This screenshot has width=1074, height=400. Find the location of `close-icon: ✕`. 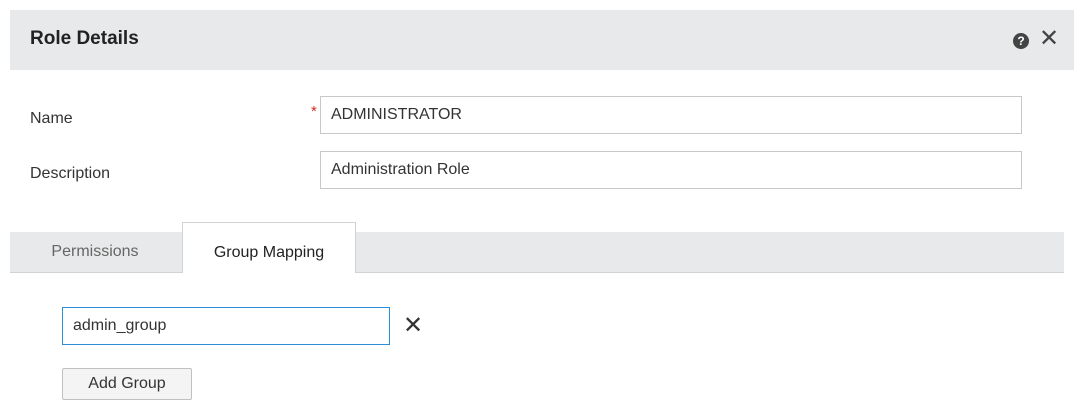

close-icon: ✕ is located at coordinates (1049, 39).